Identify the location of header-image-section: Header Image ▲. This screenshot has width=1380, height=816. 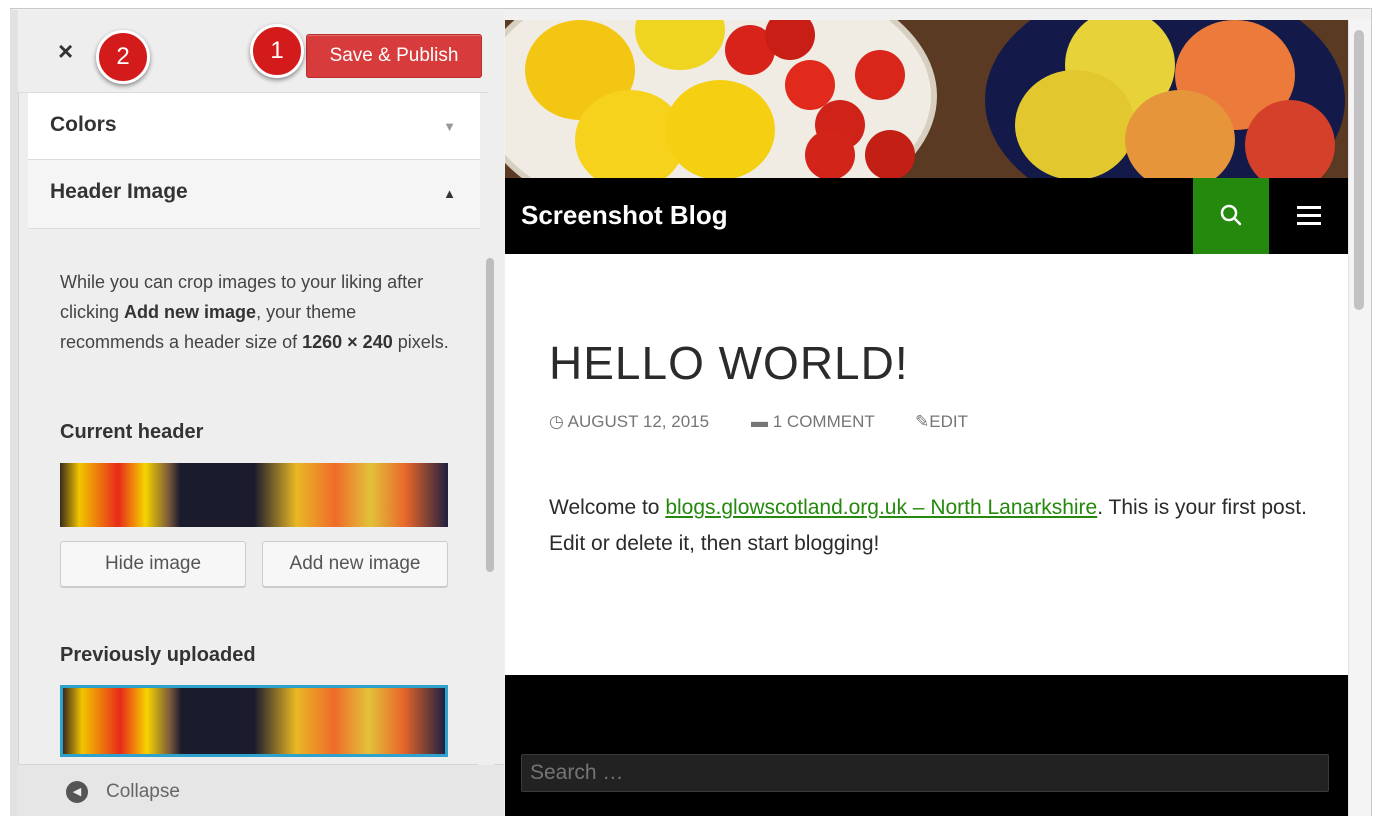
(254, 194).